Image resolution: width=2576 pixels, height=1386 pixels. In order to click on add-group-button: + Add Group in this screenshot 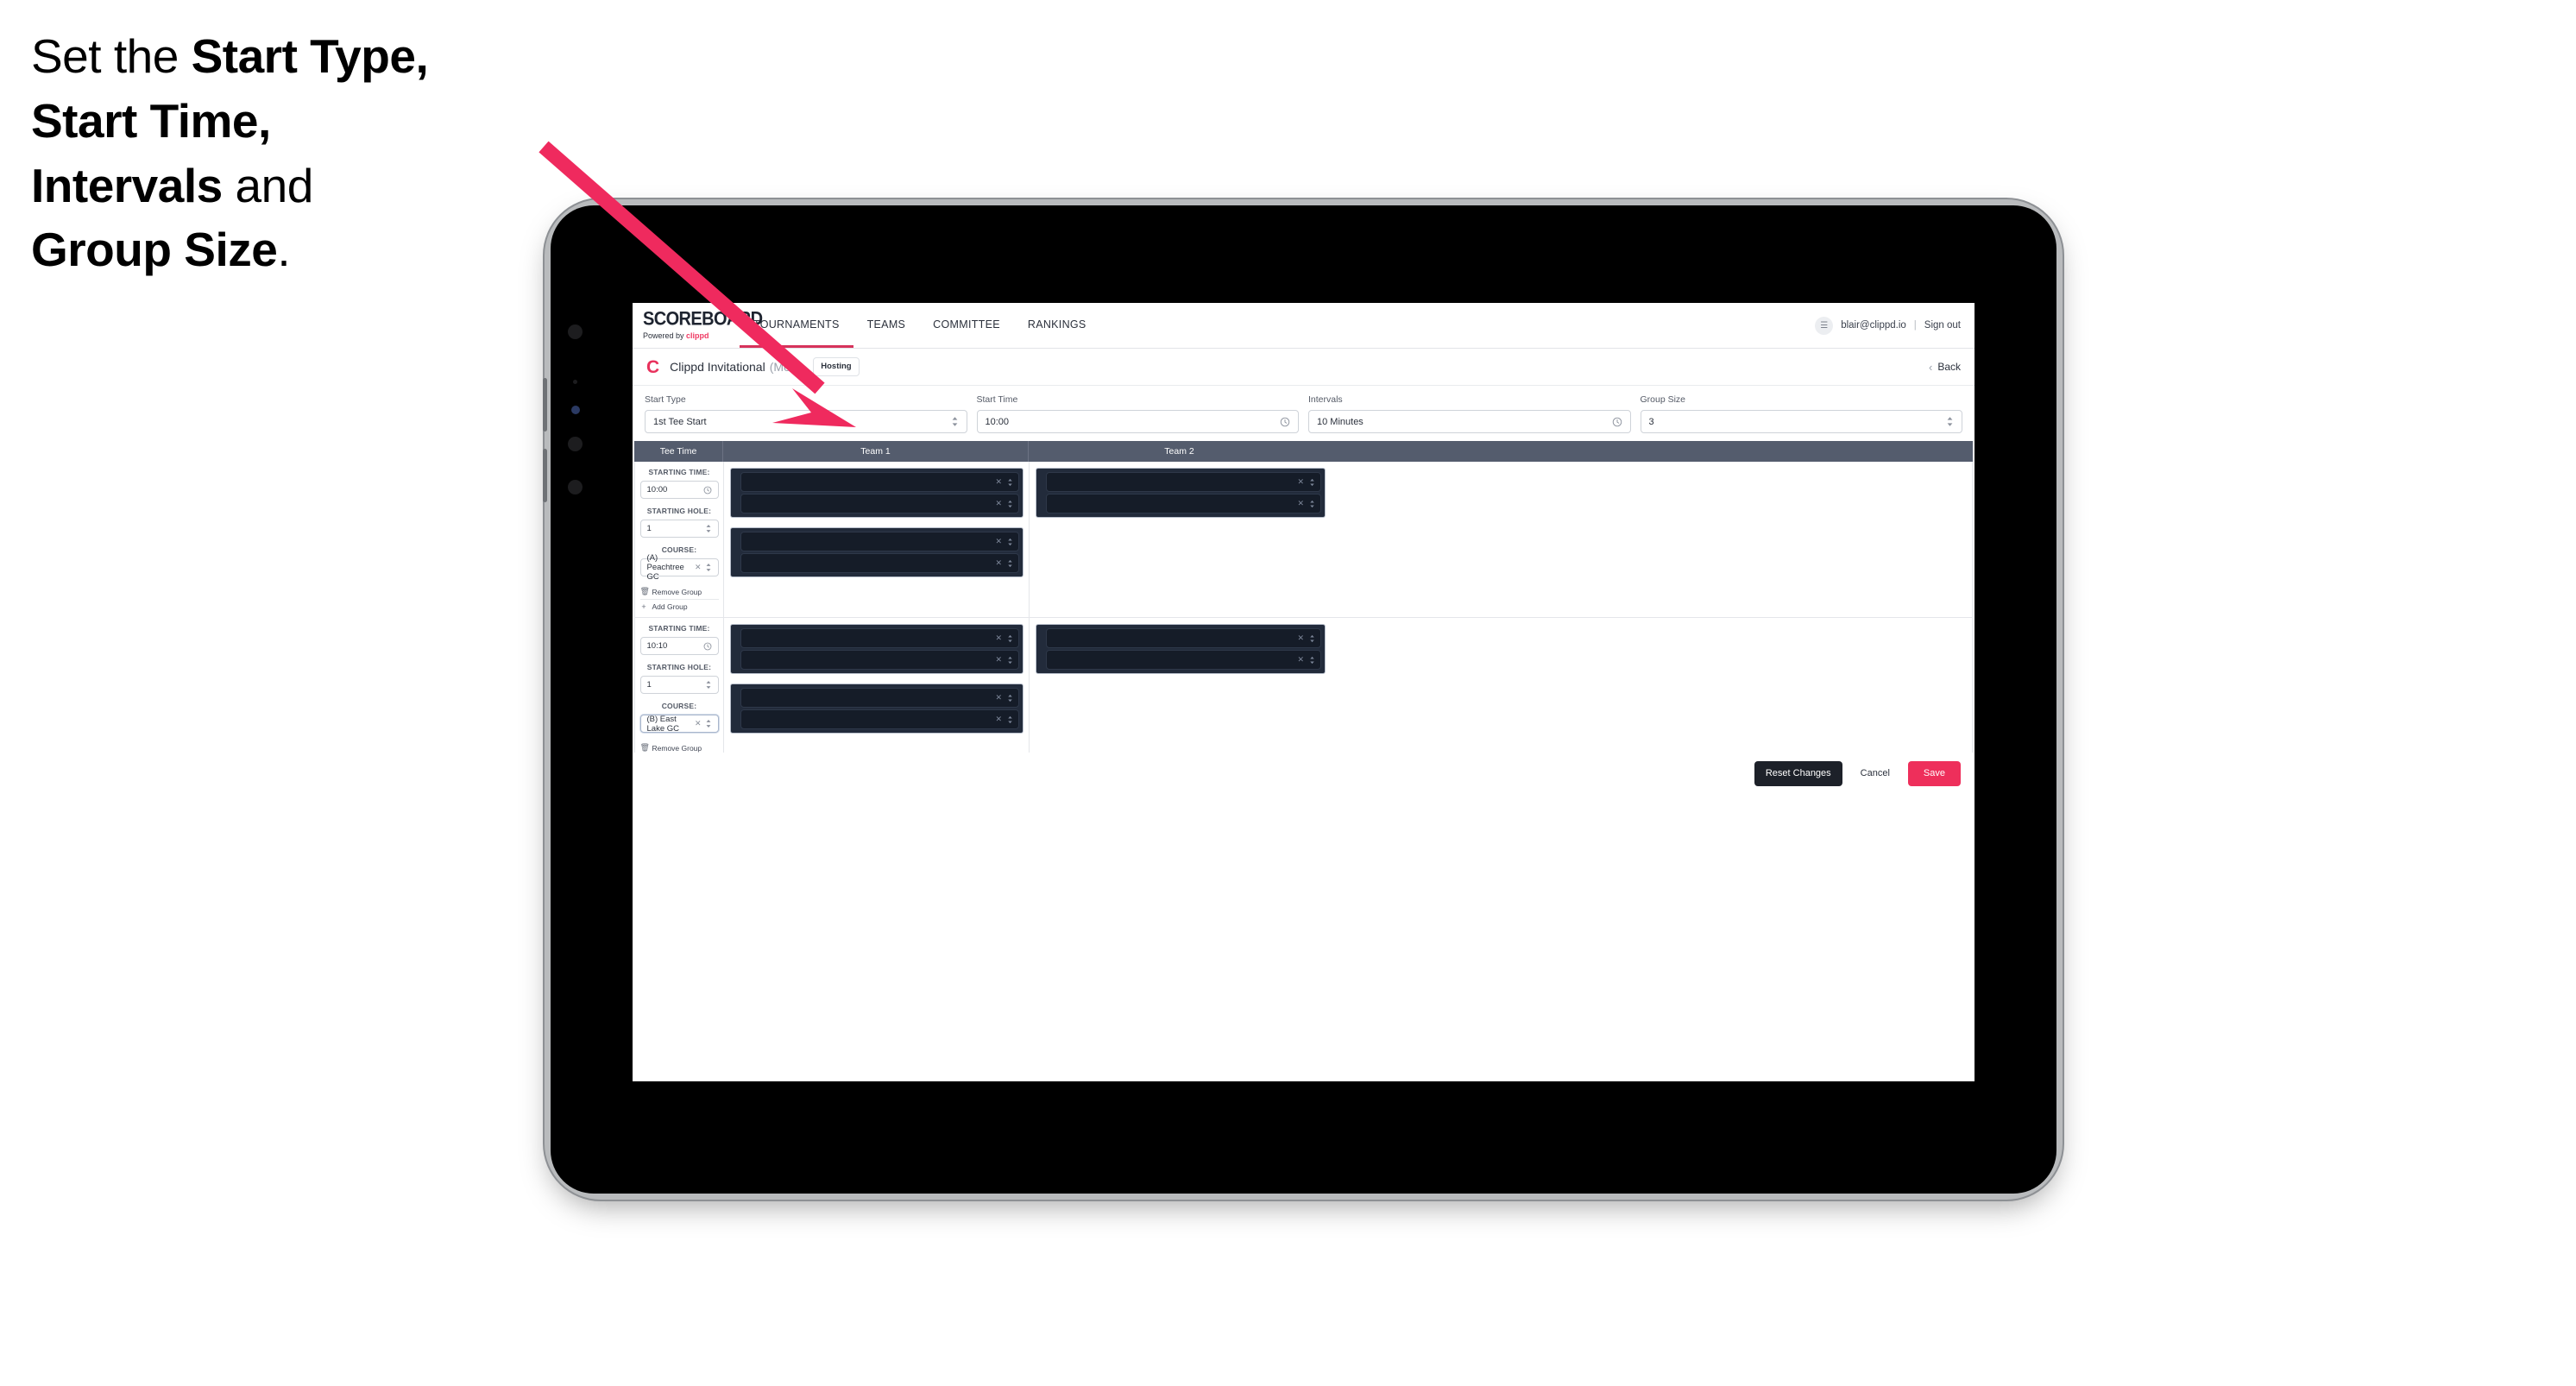, I will do `click(680, 607)`.